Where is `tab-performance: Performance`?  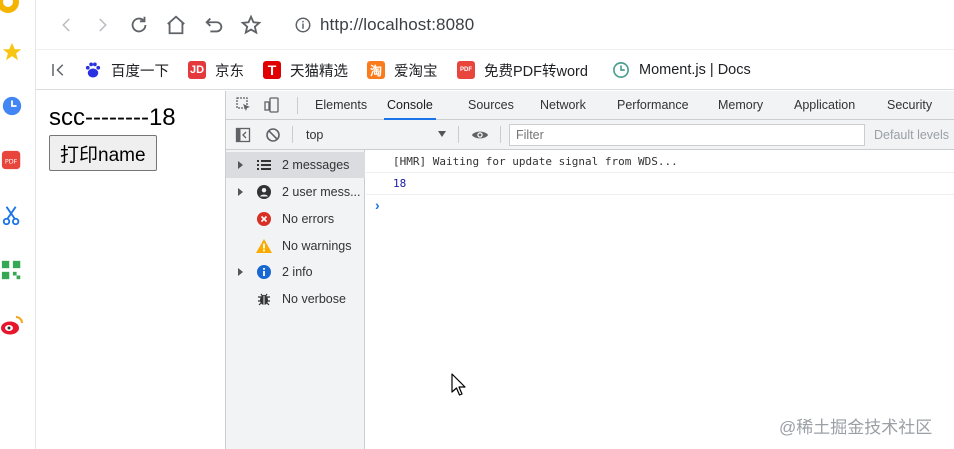
tab-performance: Performance is located at coordinates (653, 105).